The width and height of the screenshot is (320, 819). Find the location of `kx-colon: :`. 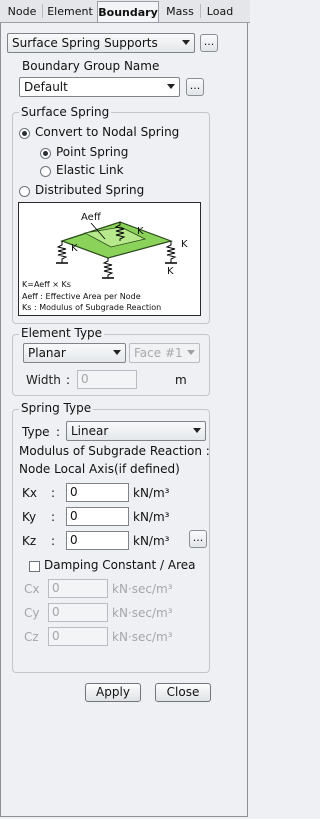

kx-colon: : is located at coordinates (53, 493).